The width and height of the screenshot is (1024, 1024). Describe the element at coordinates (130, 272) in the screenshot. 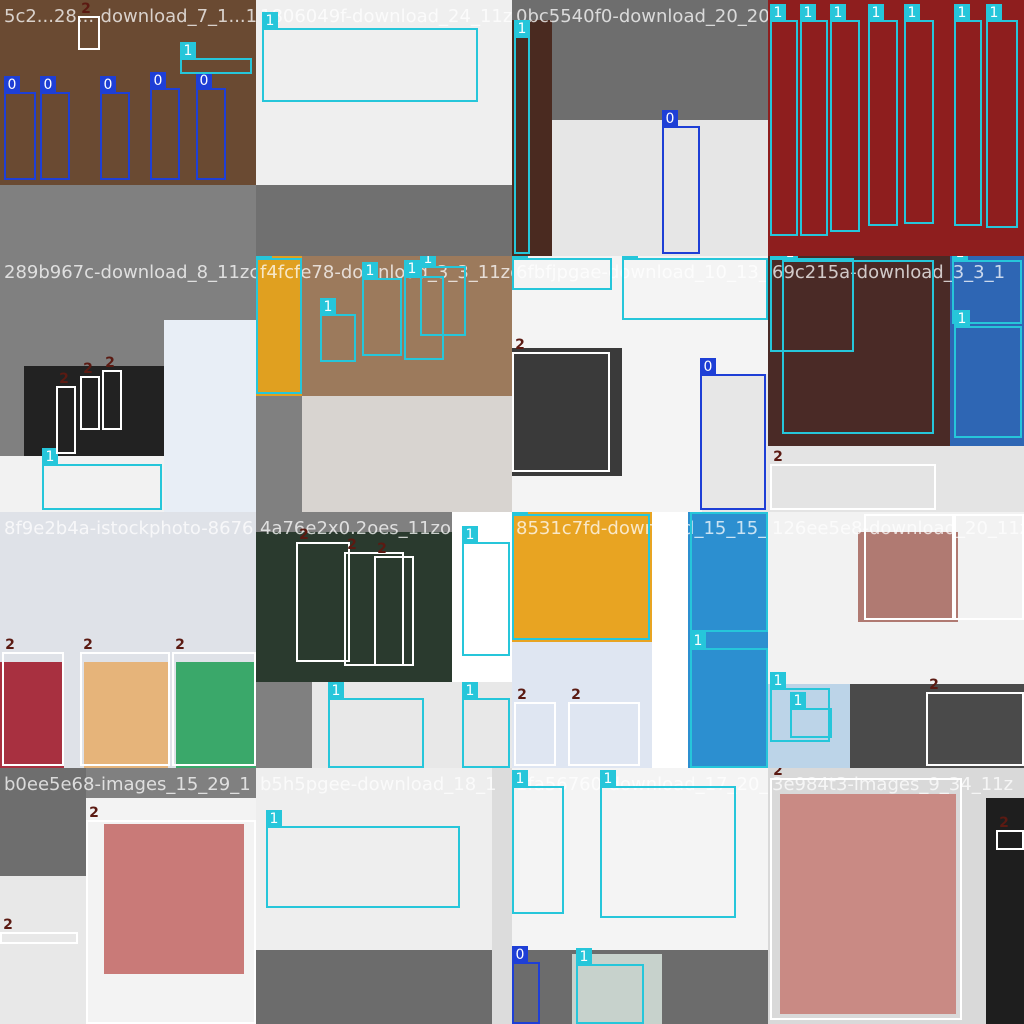

I see `tile-filename: 289b967c-download_8_11zc` at that location.